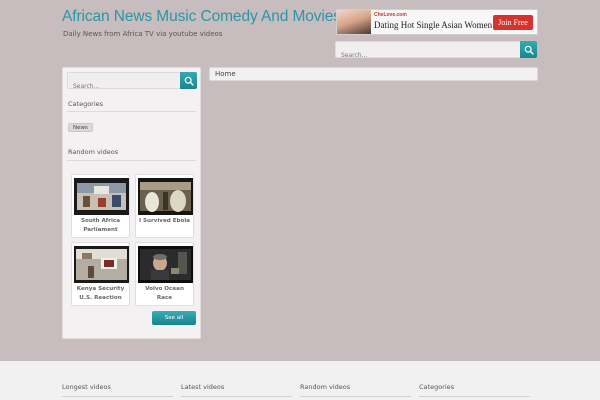  I want to click on video-card: Volvo Ocean Race, so click(164, 274).